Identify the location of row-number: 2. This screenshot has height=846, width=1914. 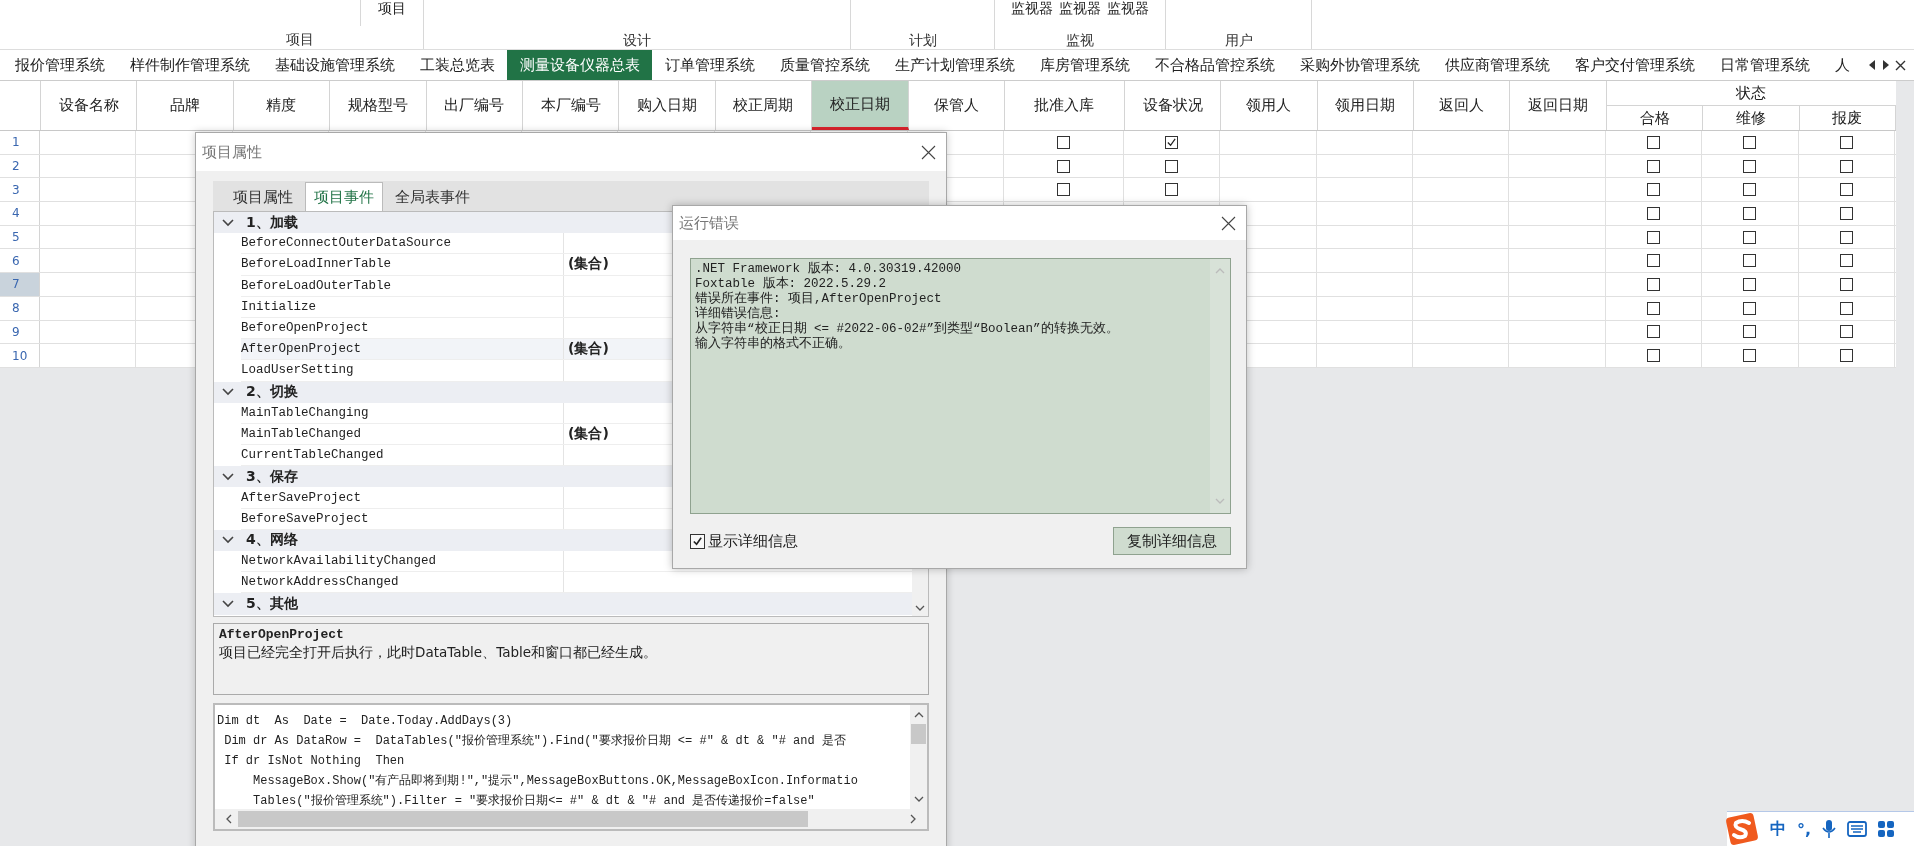
(20, 166).